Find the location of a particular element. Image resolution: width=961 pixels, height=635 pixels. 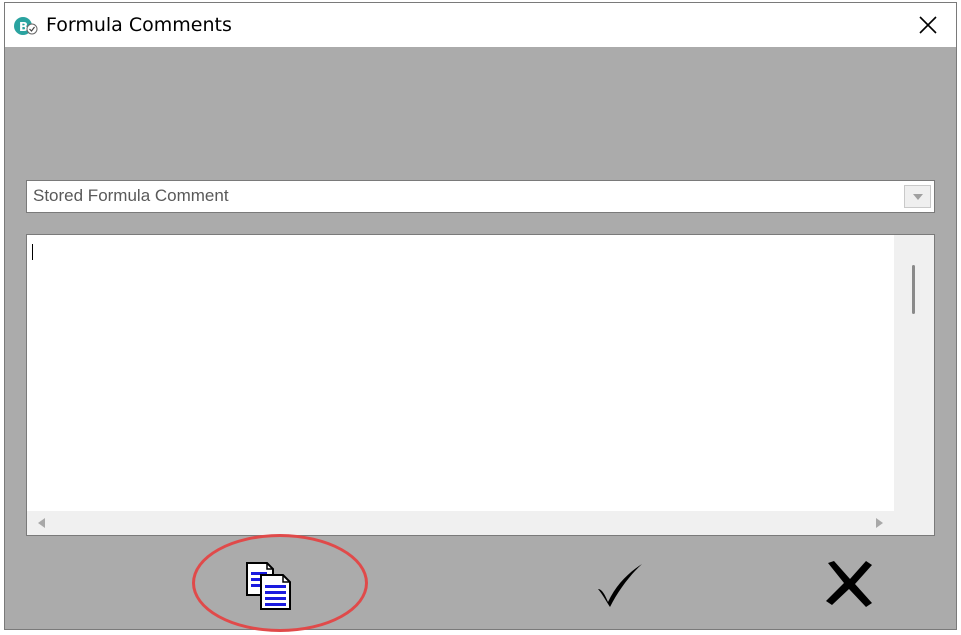

horizontal-scrollbar is located at coordinates (460, 523).